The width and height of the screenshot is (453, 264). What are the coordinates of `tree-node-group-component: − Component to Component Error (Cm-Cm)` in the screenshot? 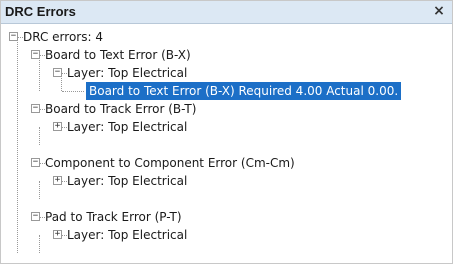 It's located at (226, 163).